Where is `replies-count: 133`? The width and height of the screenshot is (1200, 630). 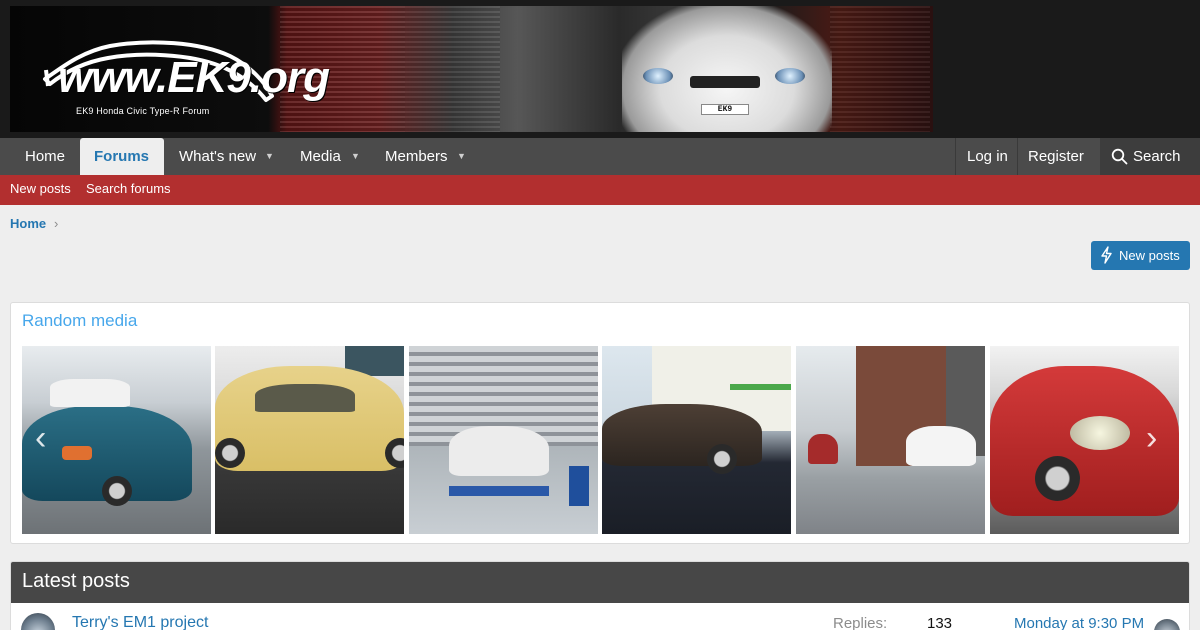
replies-count: 133 is located at coordinates (940, 622).